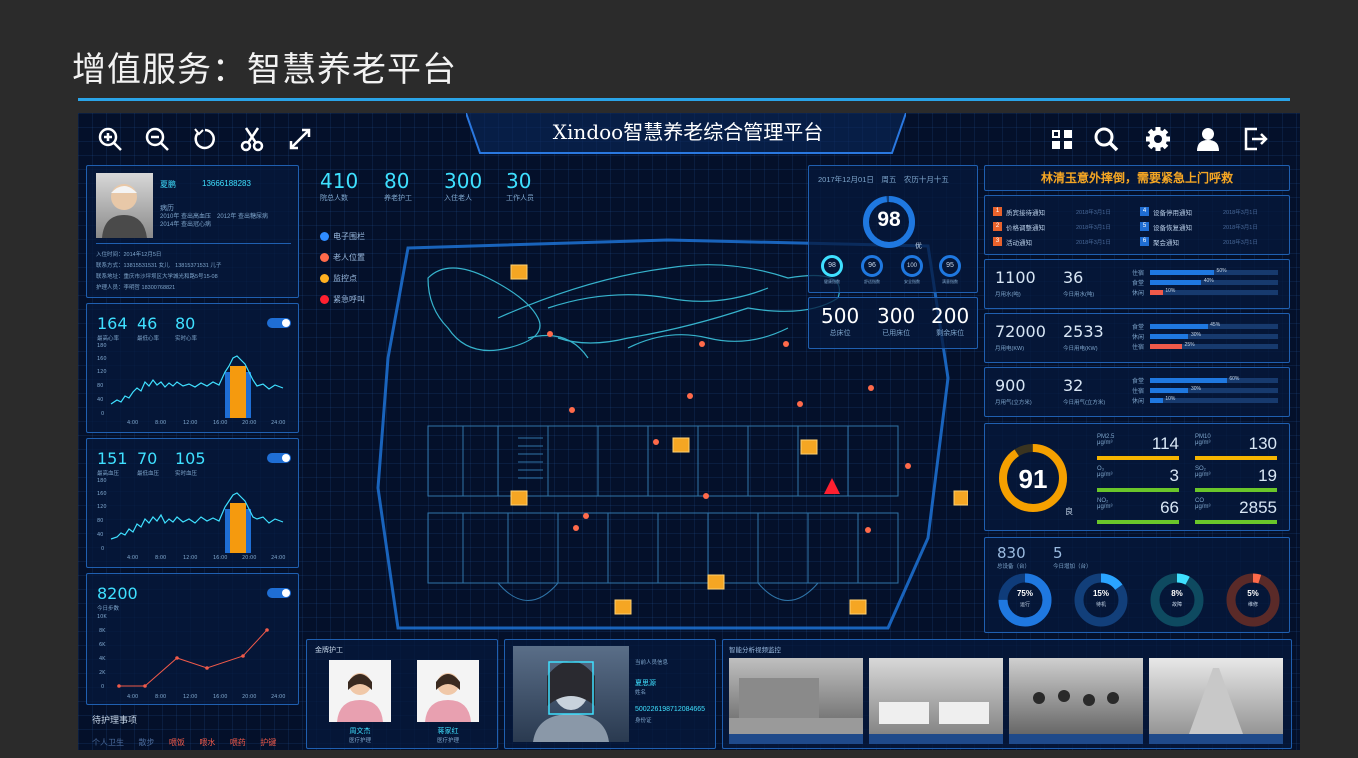 This screenshot has width=1358, height=758. I want to click on water-bars: 住宿 50% 食堂 40% 休闲 10%, so click(1207, 282).